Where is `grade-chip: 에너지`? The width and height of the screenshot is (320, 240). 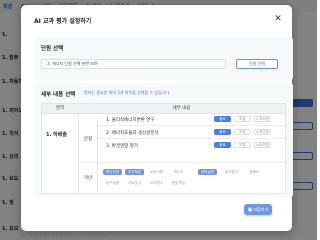 grade-chip: 에너지 is located at coordinates (178, 172).